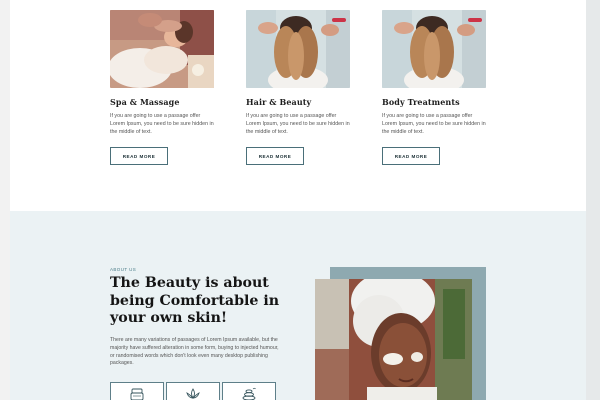  I want to click on feature-box-stones, so click(249, 391).